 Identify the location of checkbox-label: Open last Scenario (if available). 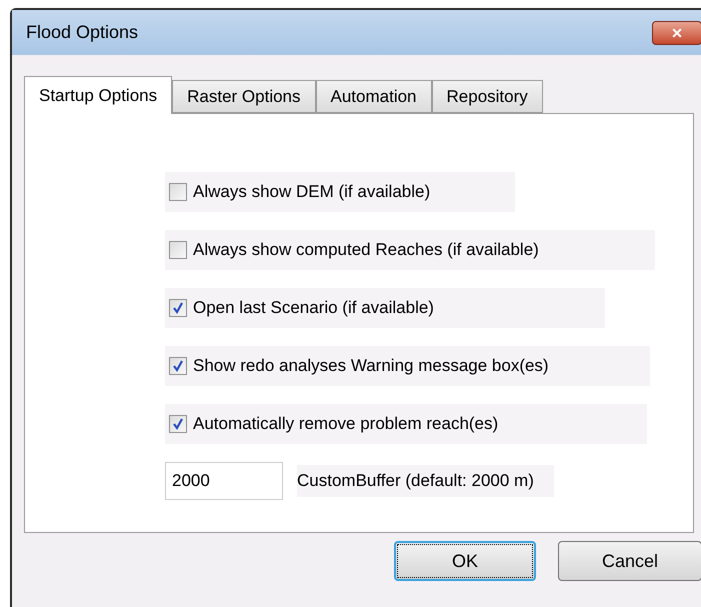
(313, 308).